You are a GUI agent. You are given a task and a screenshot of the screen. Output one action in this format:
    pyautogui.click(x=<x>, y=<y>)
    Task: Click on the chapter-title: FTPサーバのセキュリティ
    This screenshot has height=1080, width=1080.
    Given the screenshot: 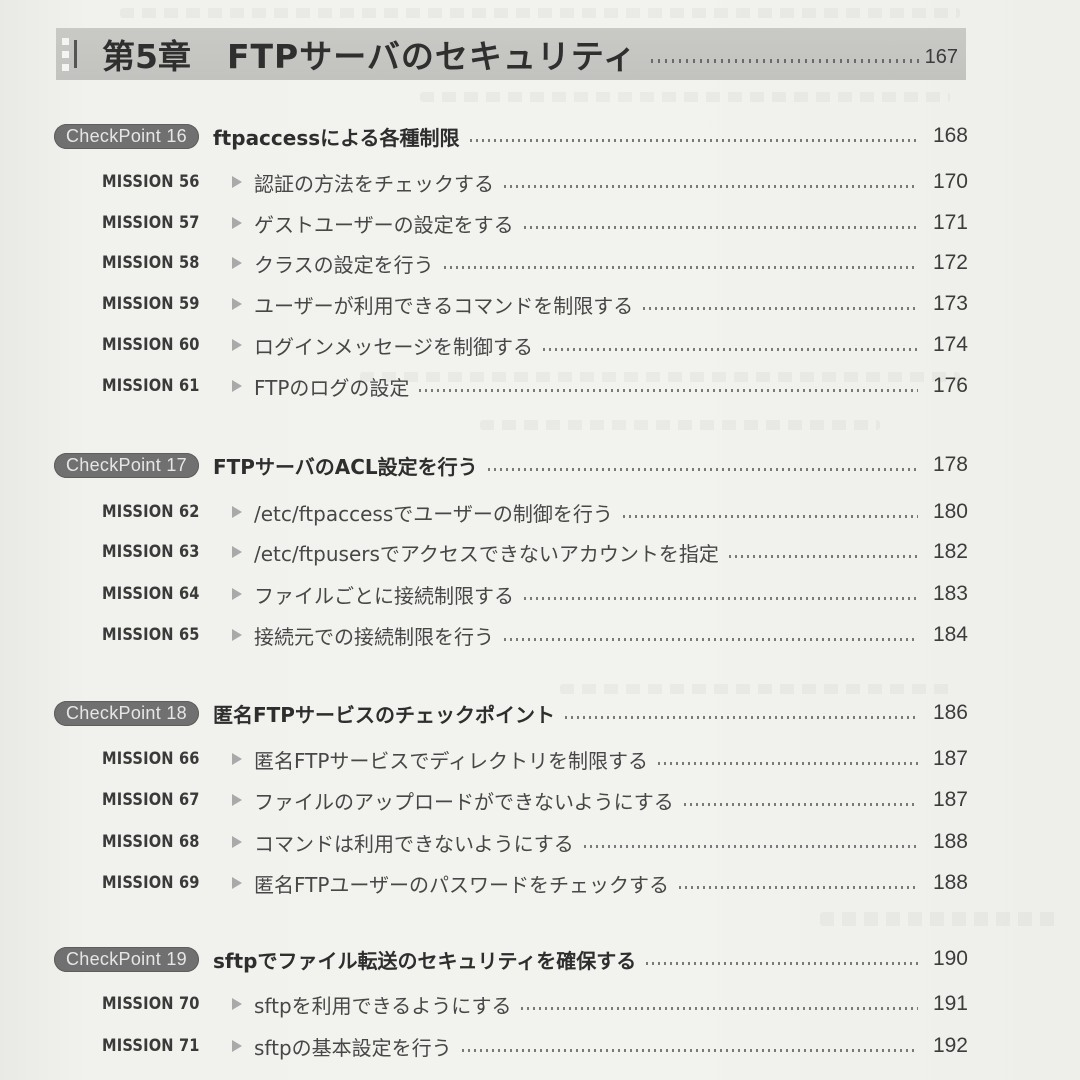 What is the action you would take?
    pyautogui.click(x=431, y=56)
    